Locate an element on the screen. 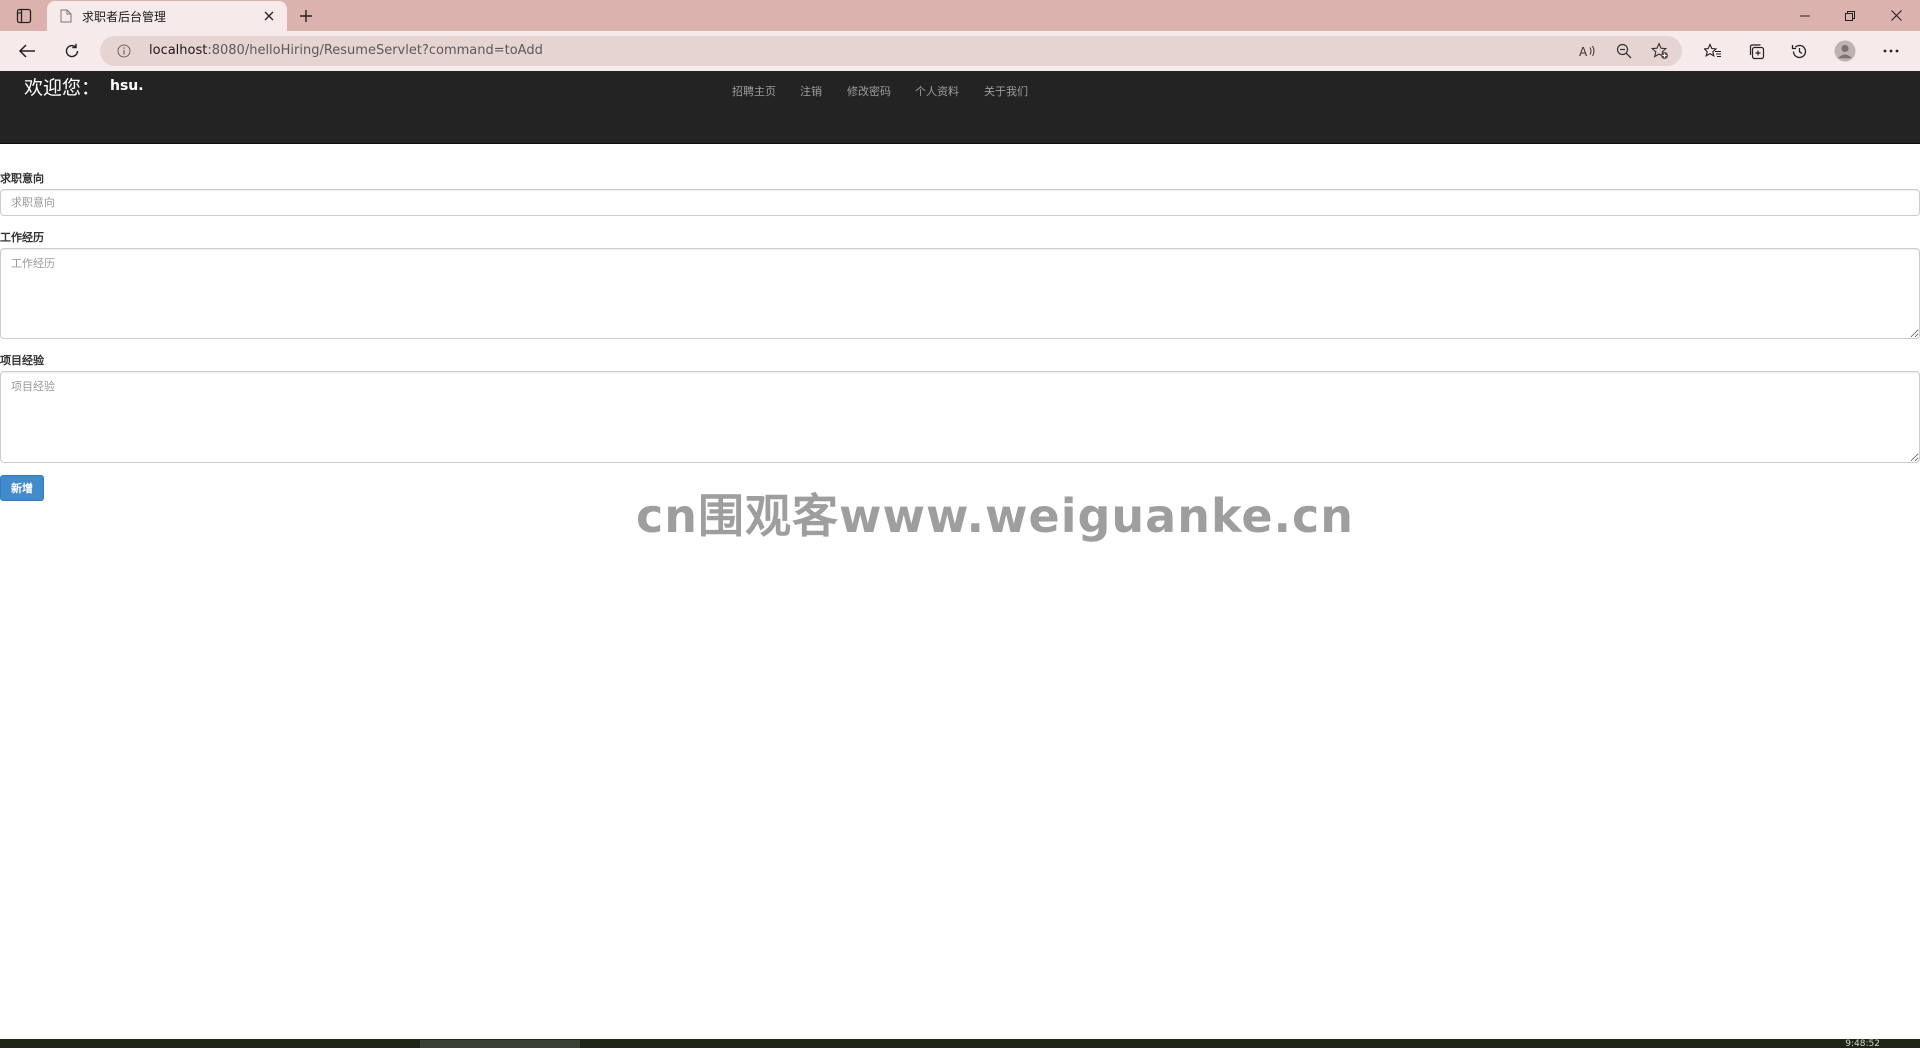 The height and width of the screenshot is (1049, 1920). plus-icon is located at coordinates (306, 16).